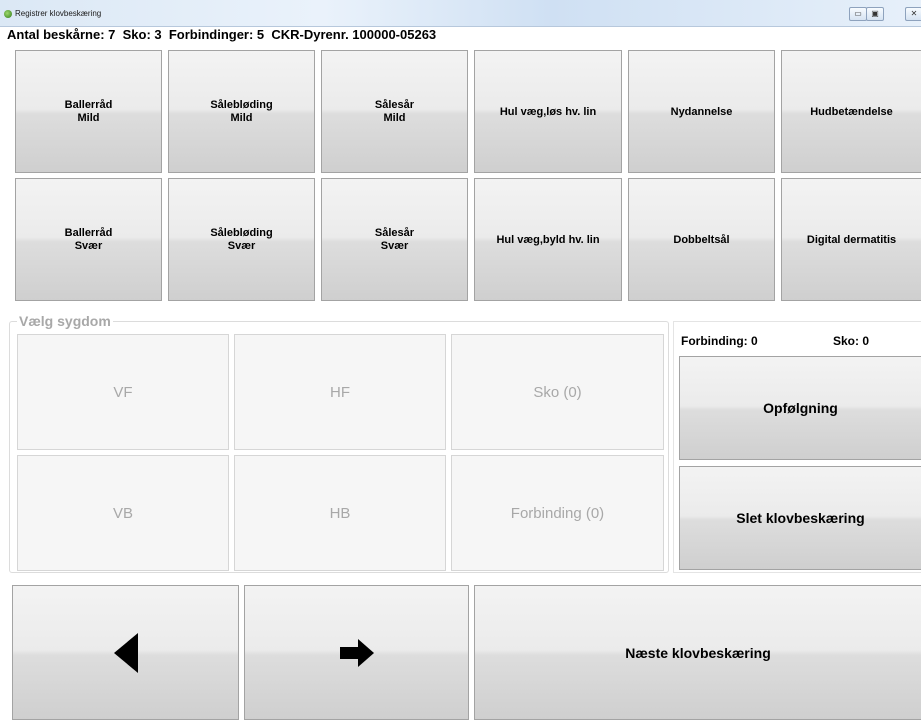 The height and width of the screenshot is (720, 921). I want to click on triangle-left-icon, so click(125, 652).